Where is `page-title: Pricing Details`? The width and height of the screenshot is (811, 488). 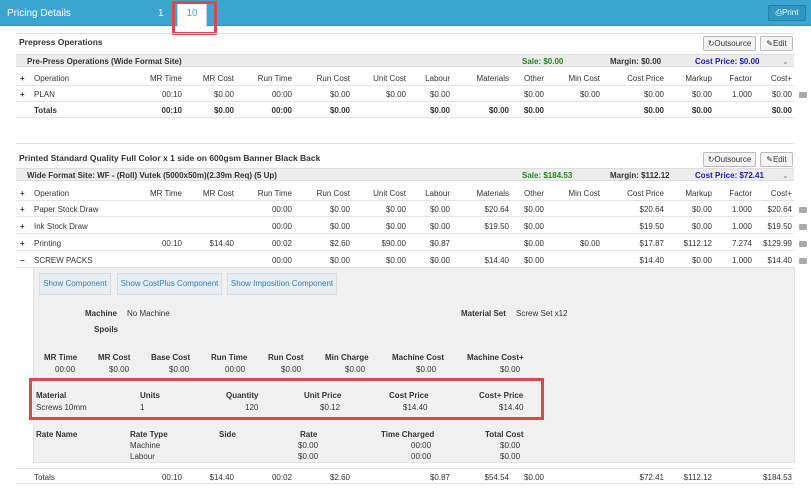 page-title: Pricing Details is located at coordinates (39, 13).